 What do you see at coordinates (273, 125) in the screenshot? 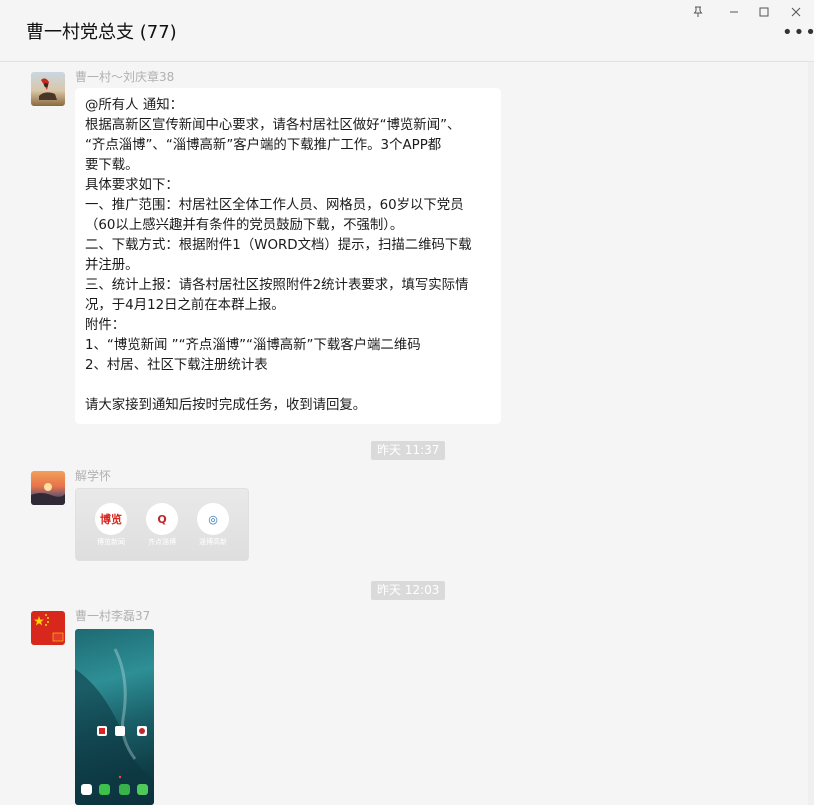
I see `message-line: 根据高新区宣传新闻中心要求，请各村居社区做好“博览新闻”、` at bounding box center [273, 125].